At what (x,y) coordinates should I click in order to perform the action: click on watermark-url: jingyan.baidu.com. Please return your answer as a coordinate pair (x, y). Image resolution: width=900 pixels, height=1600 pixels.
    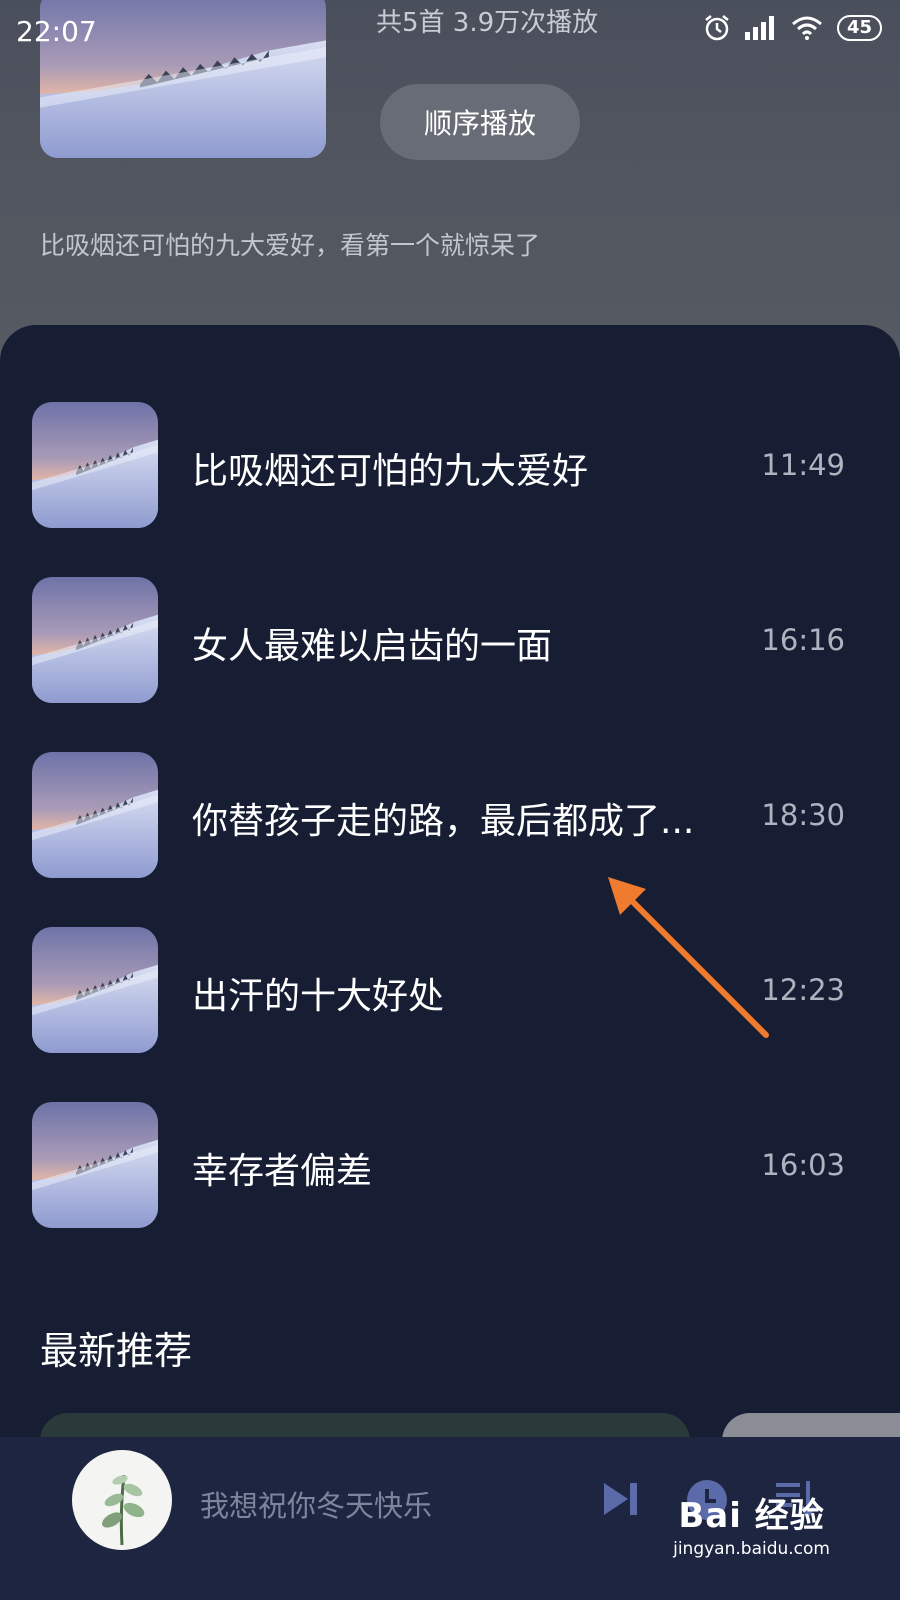
    Looking at the image, I should click on (751, 1549).